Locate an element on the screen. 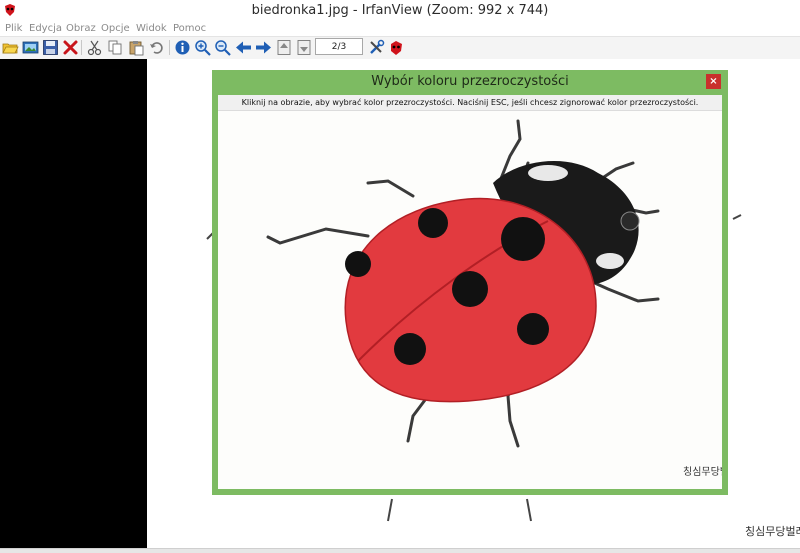 The width and height of the screenshot is (800, 553). previous-icon is located at coordinates (243, 47).